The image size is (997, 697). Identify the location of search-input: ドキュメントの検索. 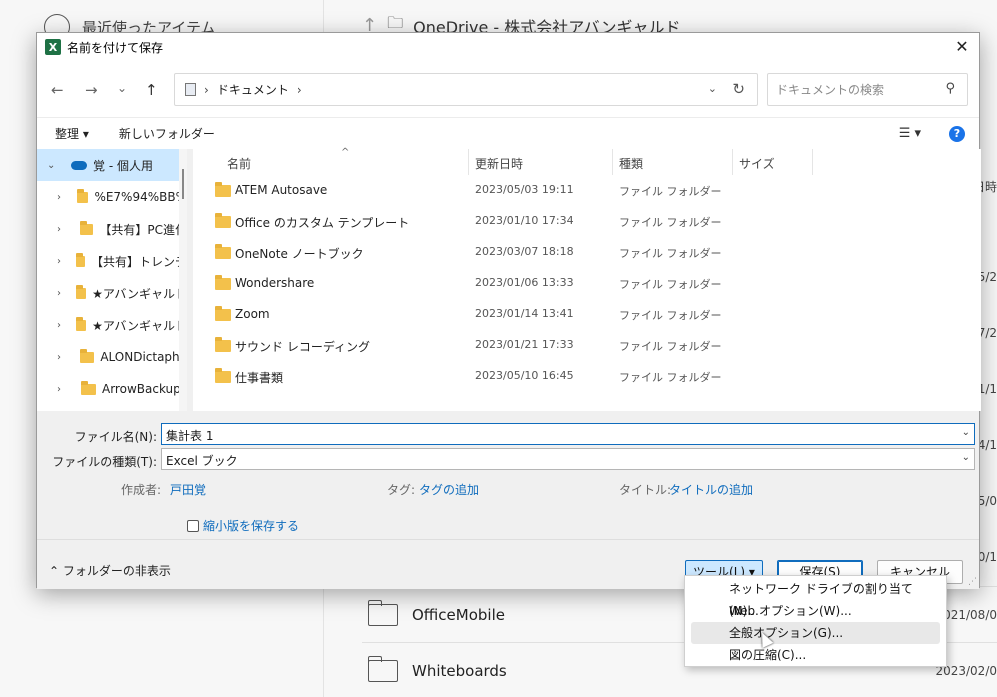
(830, 89).